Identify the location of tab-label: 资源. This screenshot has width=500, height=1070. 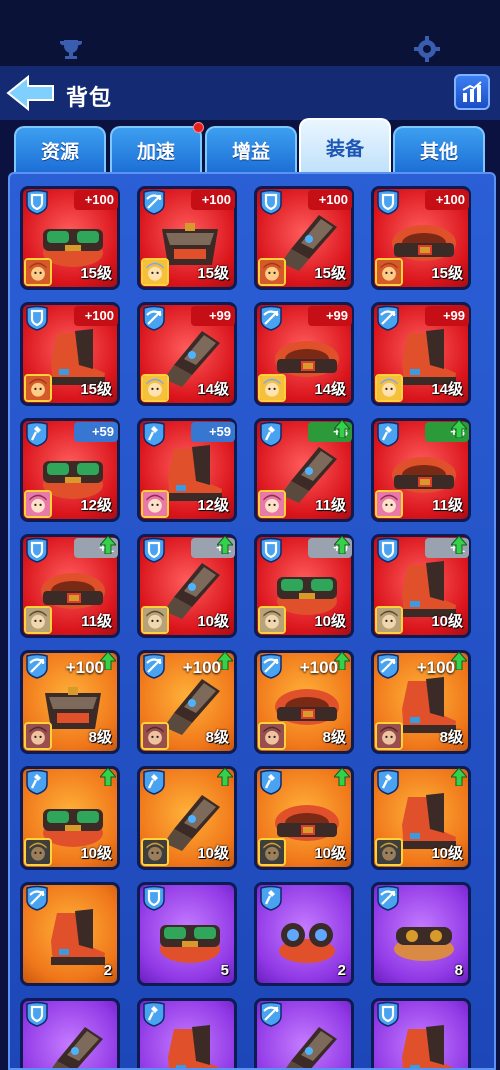
(59, 152).